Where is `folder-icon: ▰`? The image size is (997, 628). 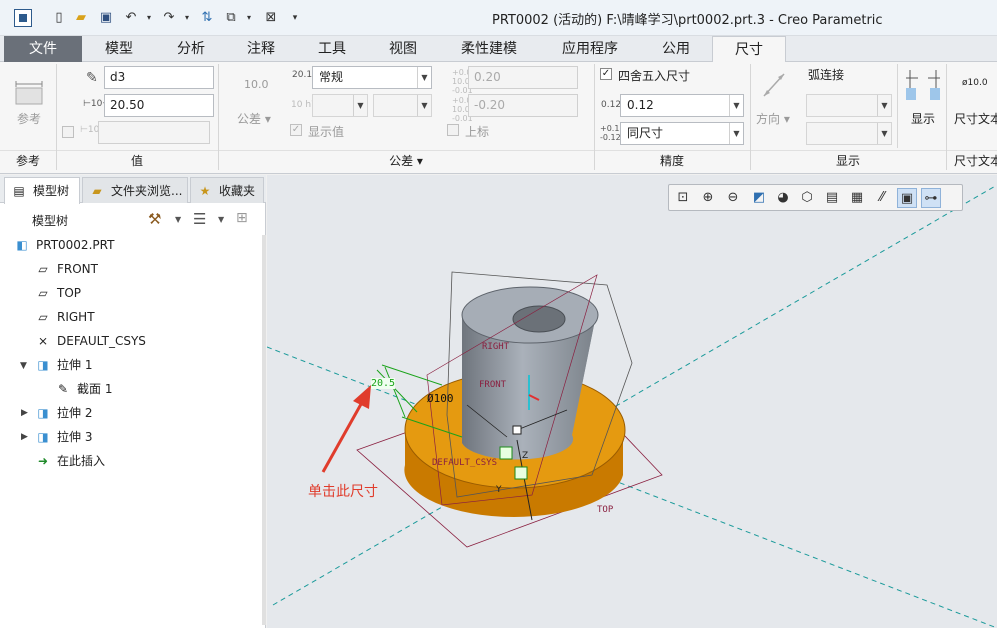
folder-icon: ▰ is located at coordinates (97, 191).